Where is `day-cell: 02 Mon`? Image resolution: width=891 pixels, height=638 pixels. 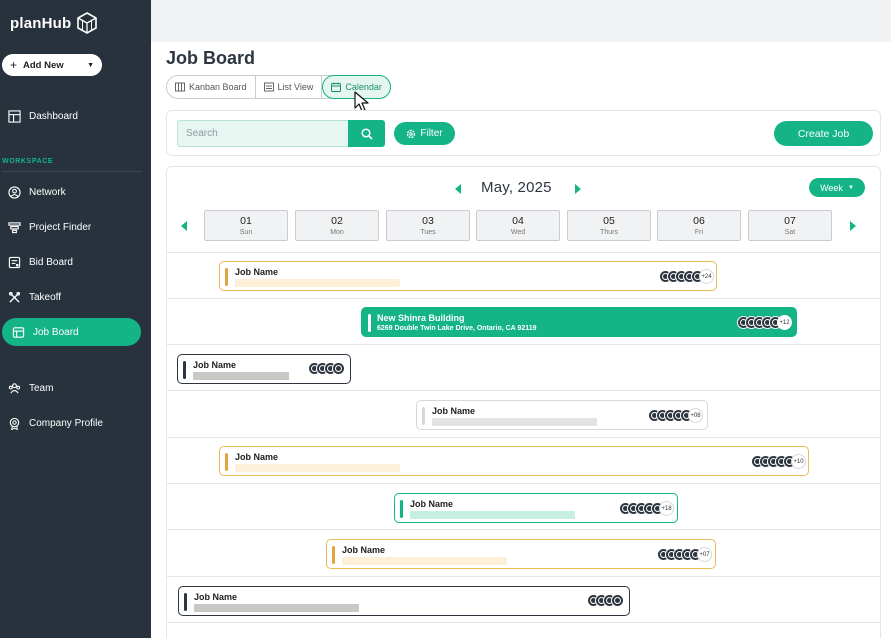
day-cell: 02 Mon is located at coordinates (337, 225).